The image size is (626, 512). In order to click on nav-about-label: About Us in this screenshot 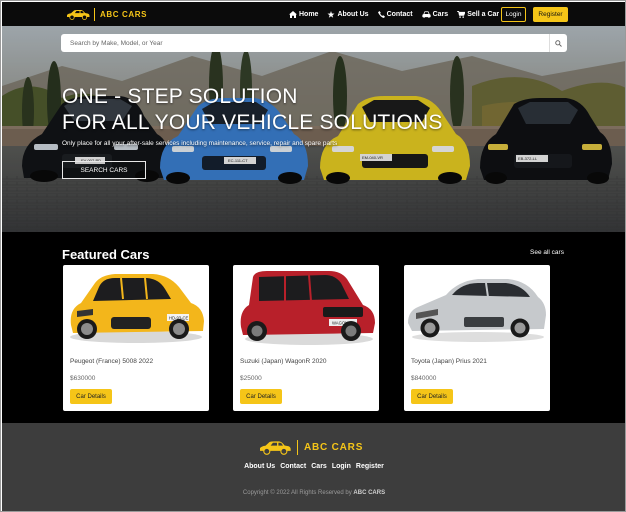, I will do `click(353, 14)`.